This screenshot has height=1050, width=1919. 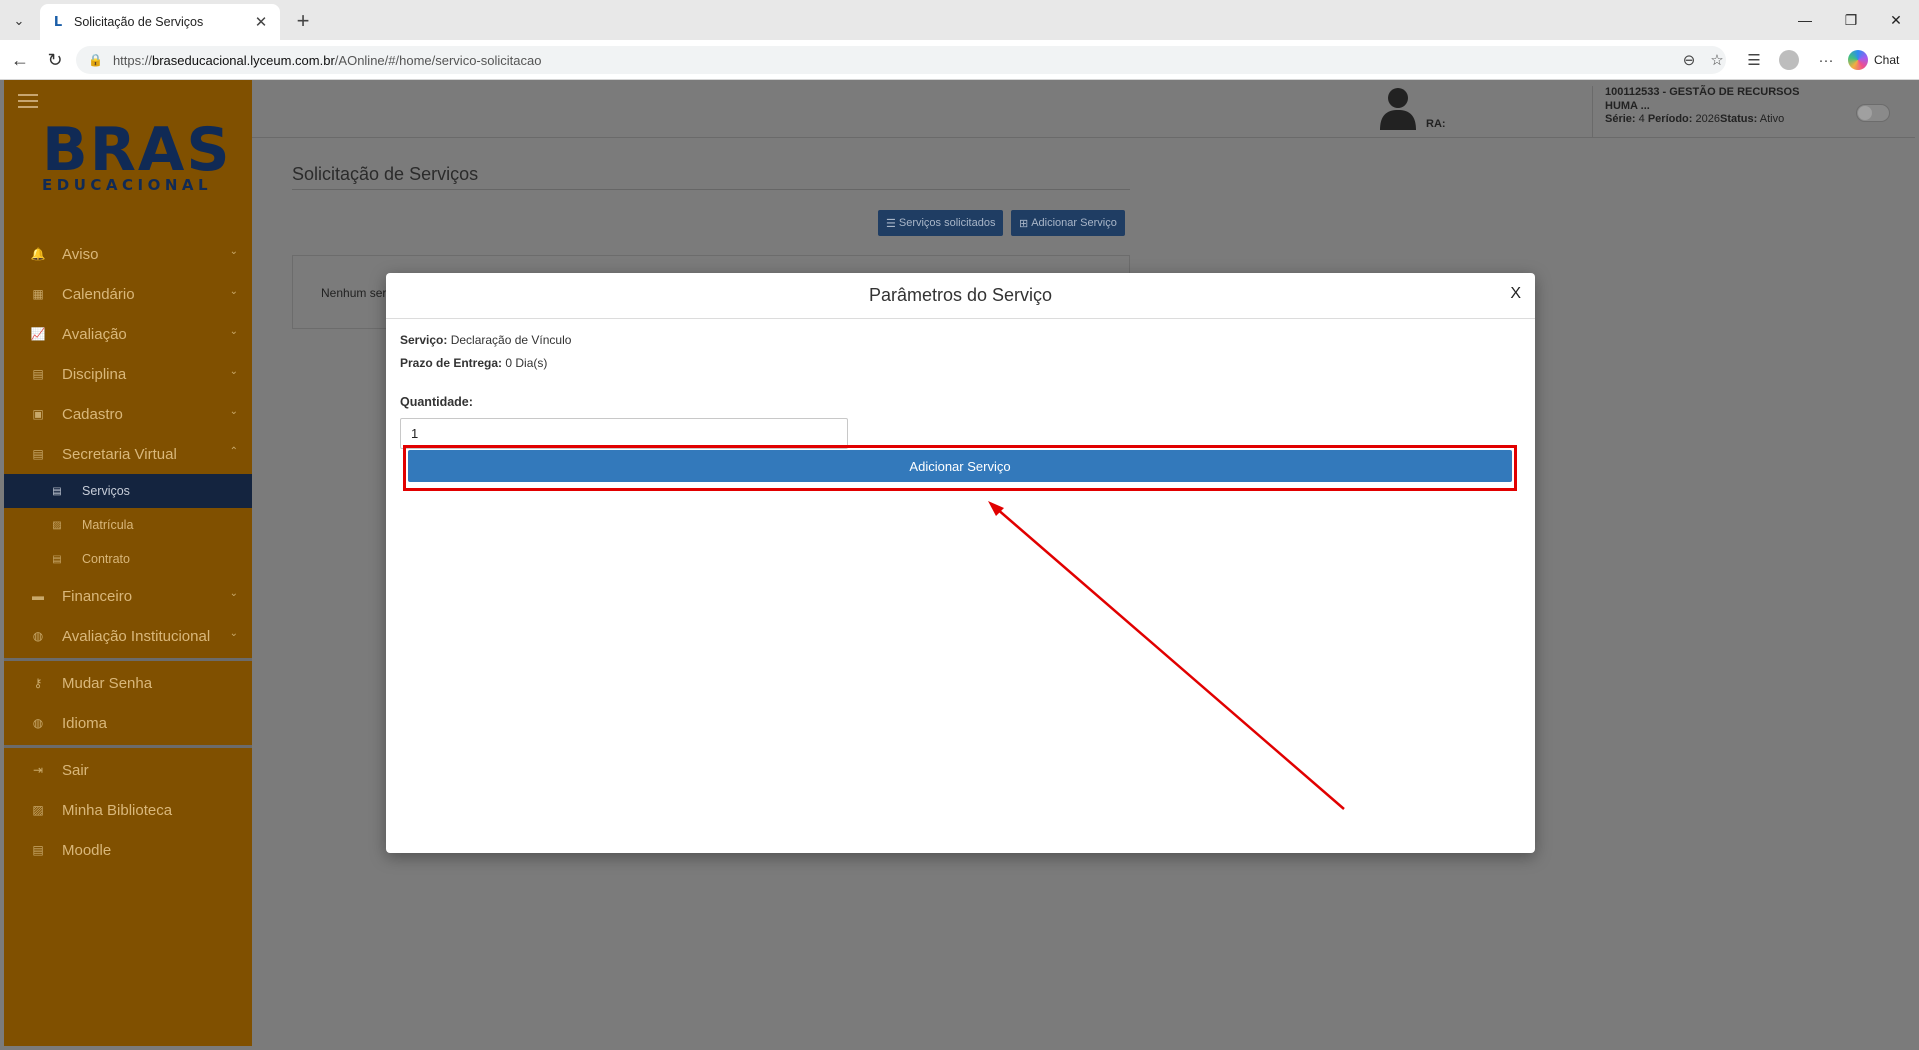 I want to click on browser-tab: L Solicitação de Serviços ✕, so click(x=160, y=22).